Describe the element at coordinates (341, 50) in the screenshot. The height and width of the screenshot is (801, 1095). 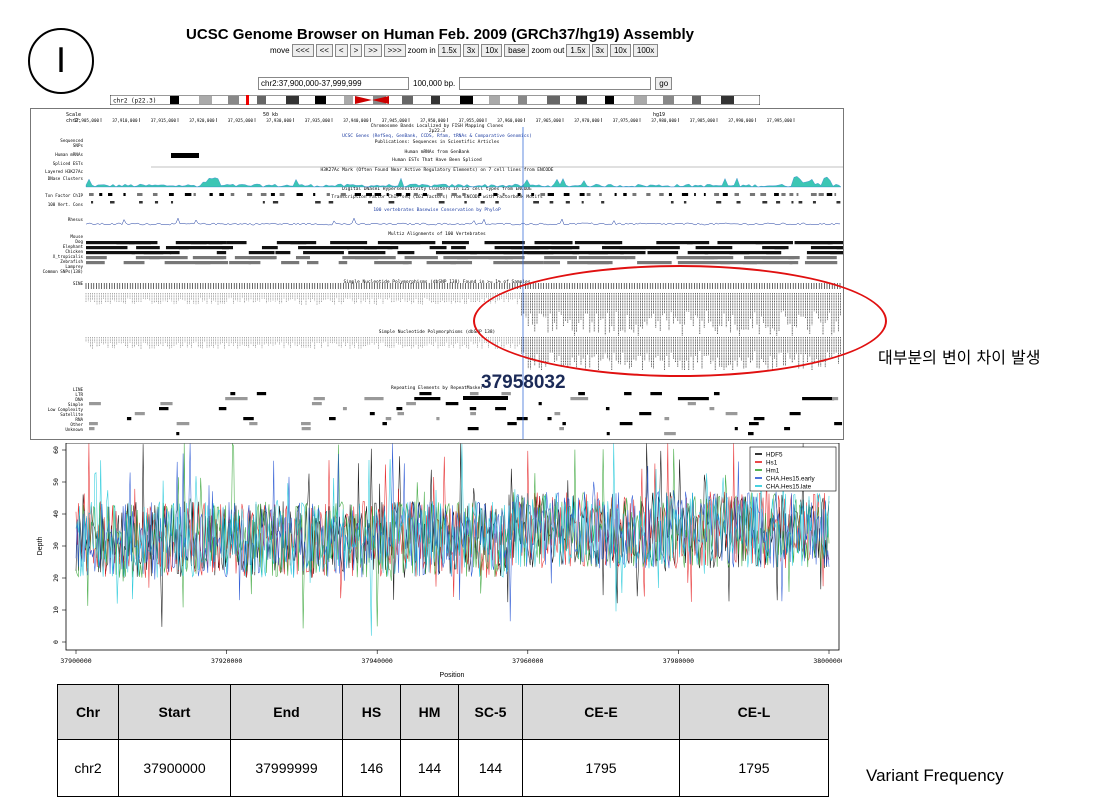
I see `move-button: <` at that location.